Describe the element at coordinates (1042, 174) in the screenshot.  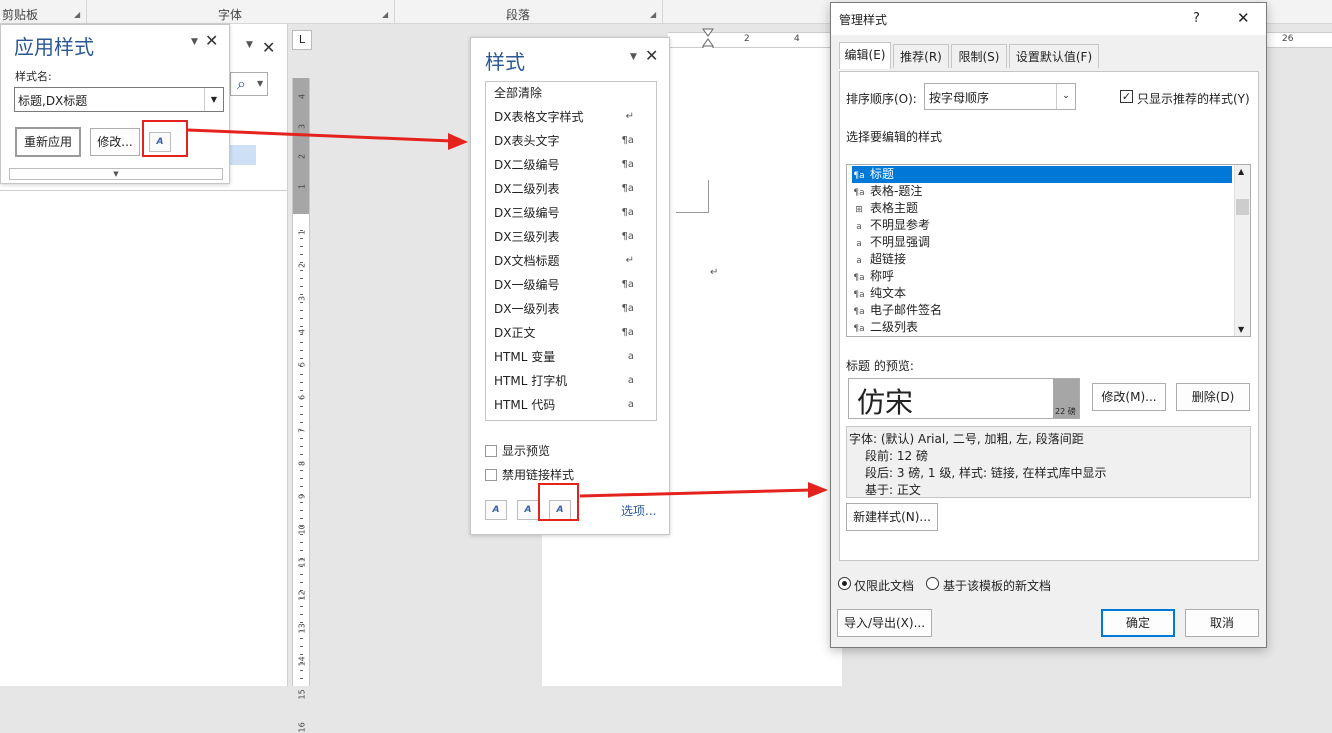
I see `manage-style-item: ¶a 标题` at that location.